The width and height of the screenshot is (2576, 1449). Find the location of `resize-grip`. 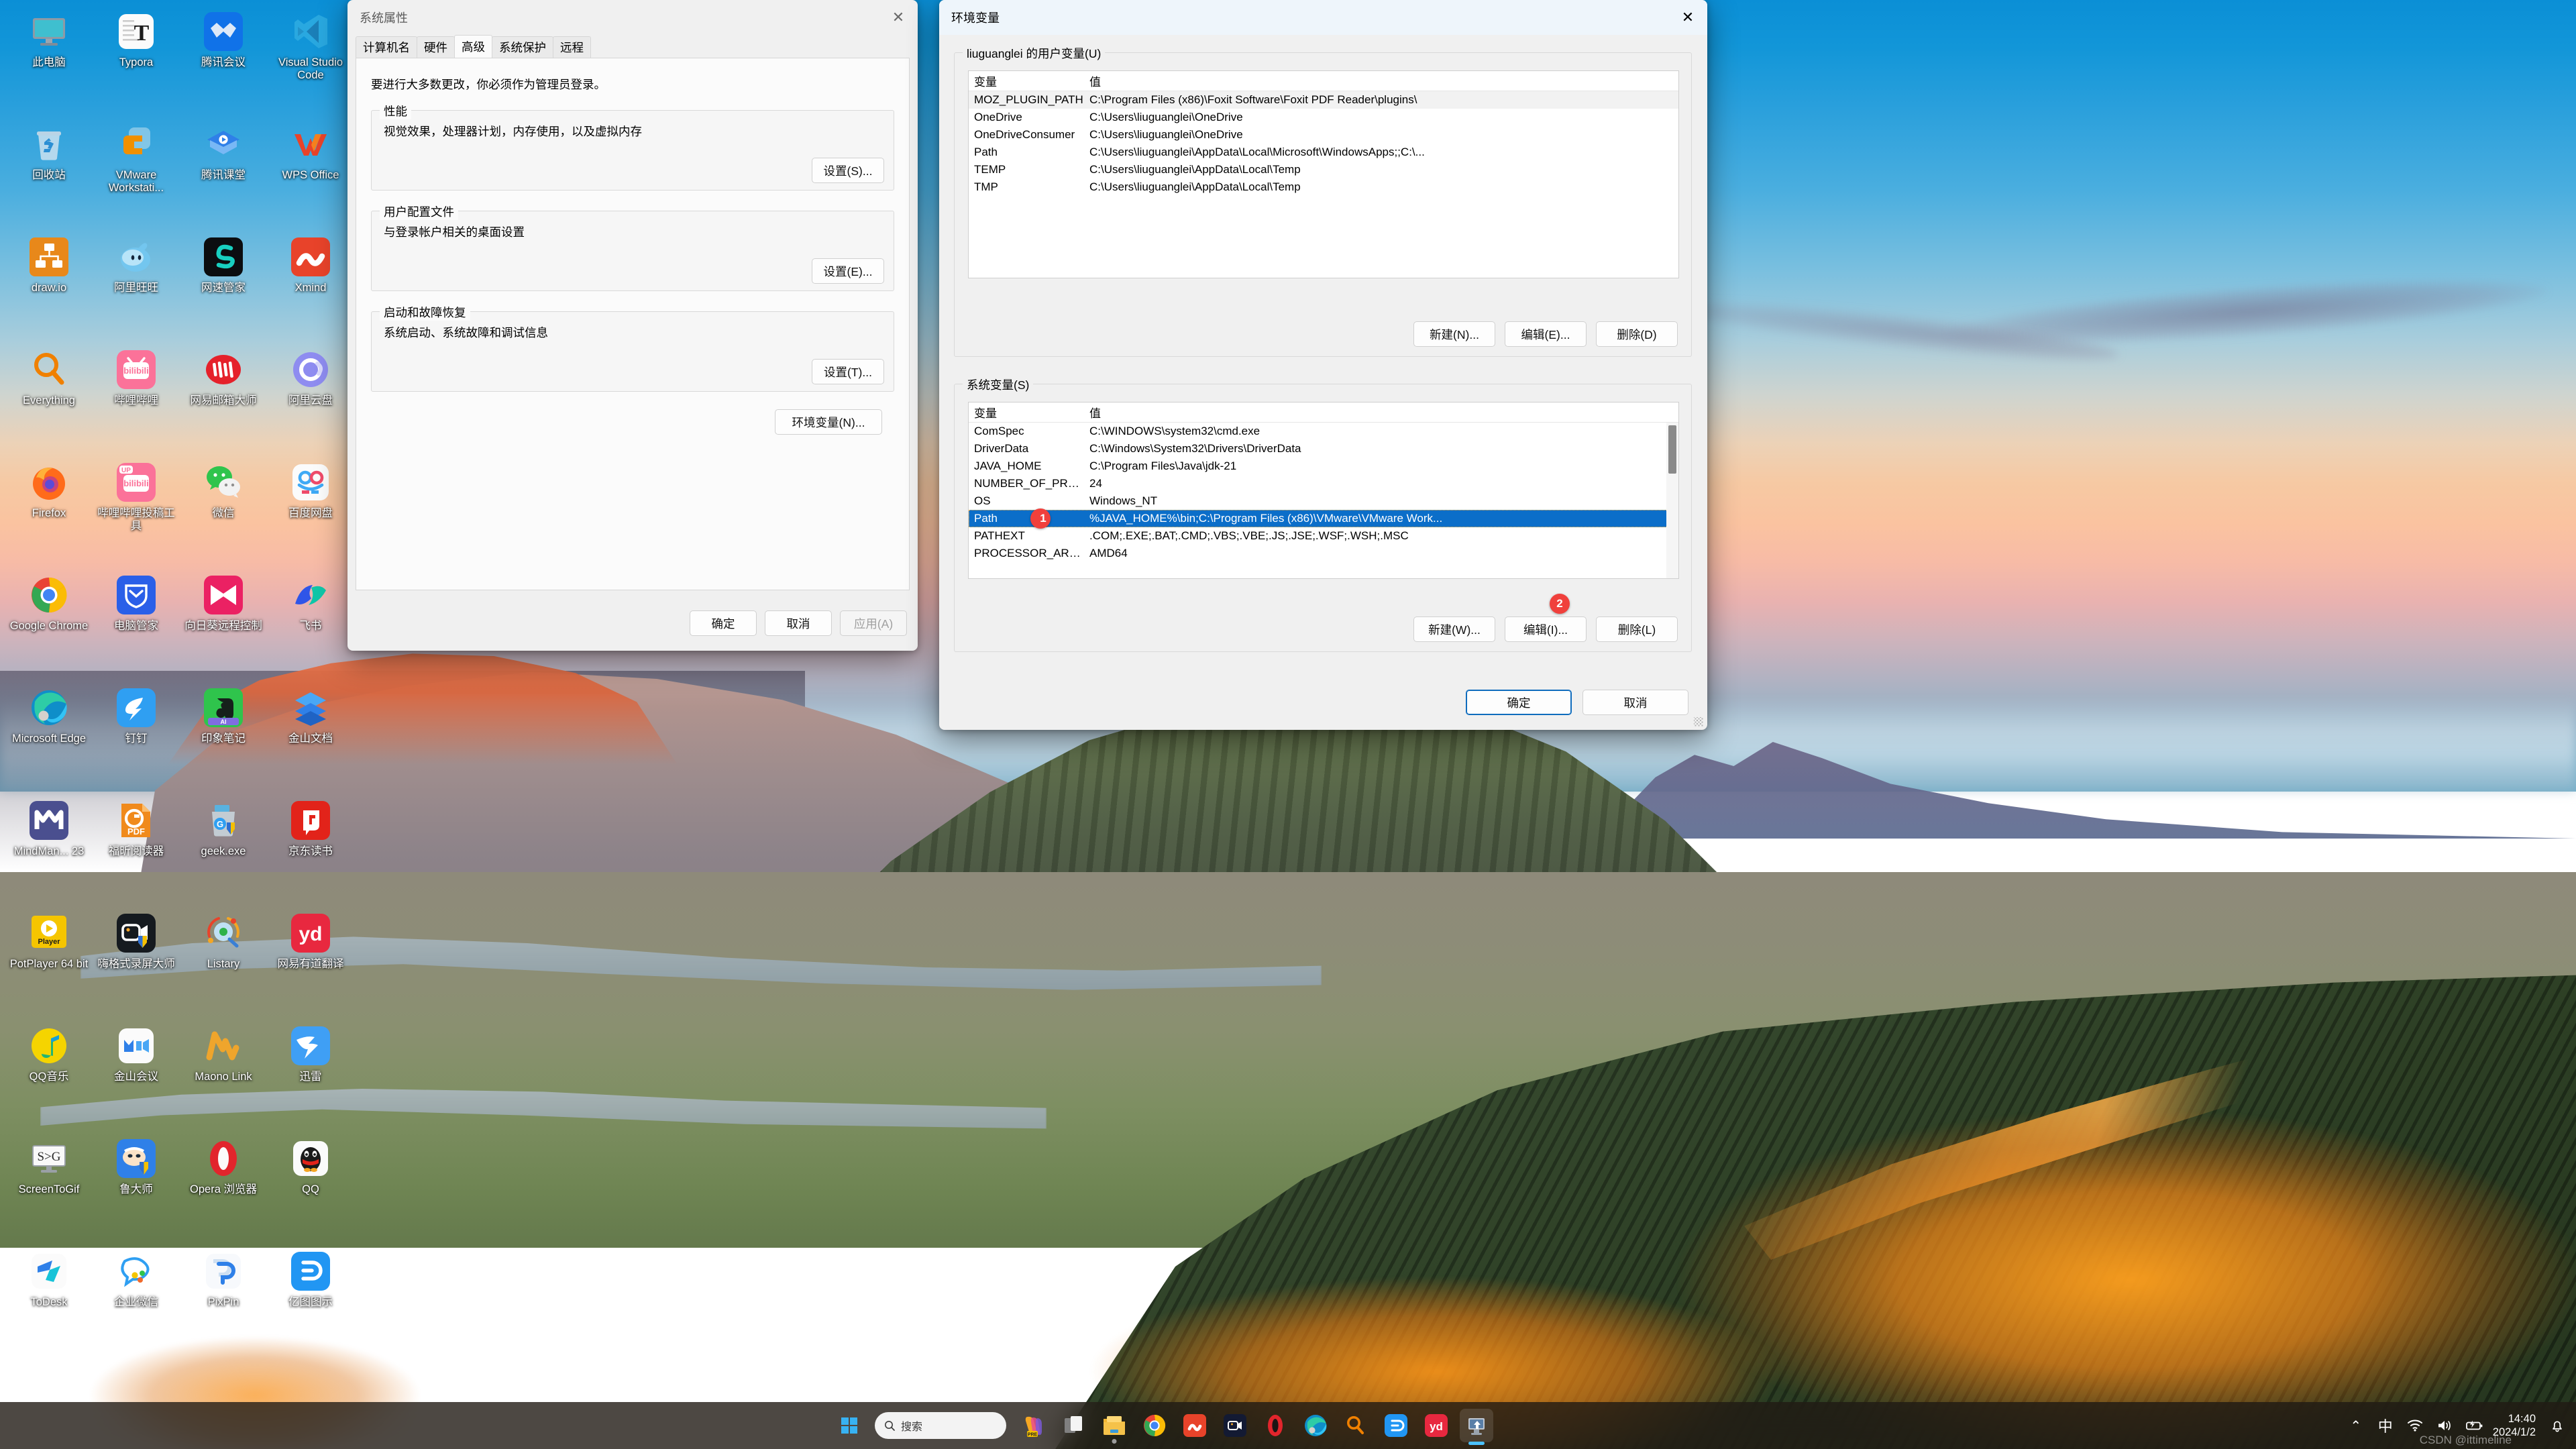

resize-grip is located at coordinates (1698, 722).